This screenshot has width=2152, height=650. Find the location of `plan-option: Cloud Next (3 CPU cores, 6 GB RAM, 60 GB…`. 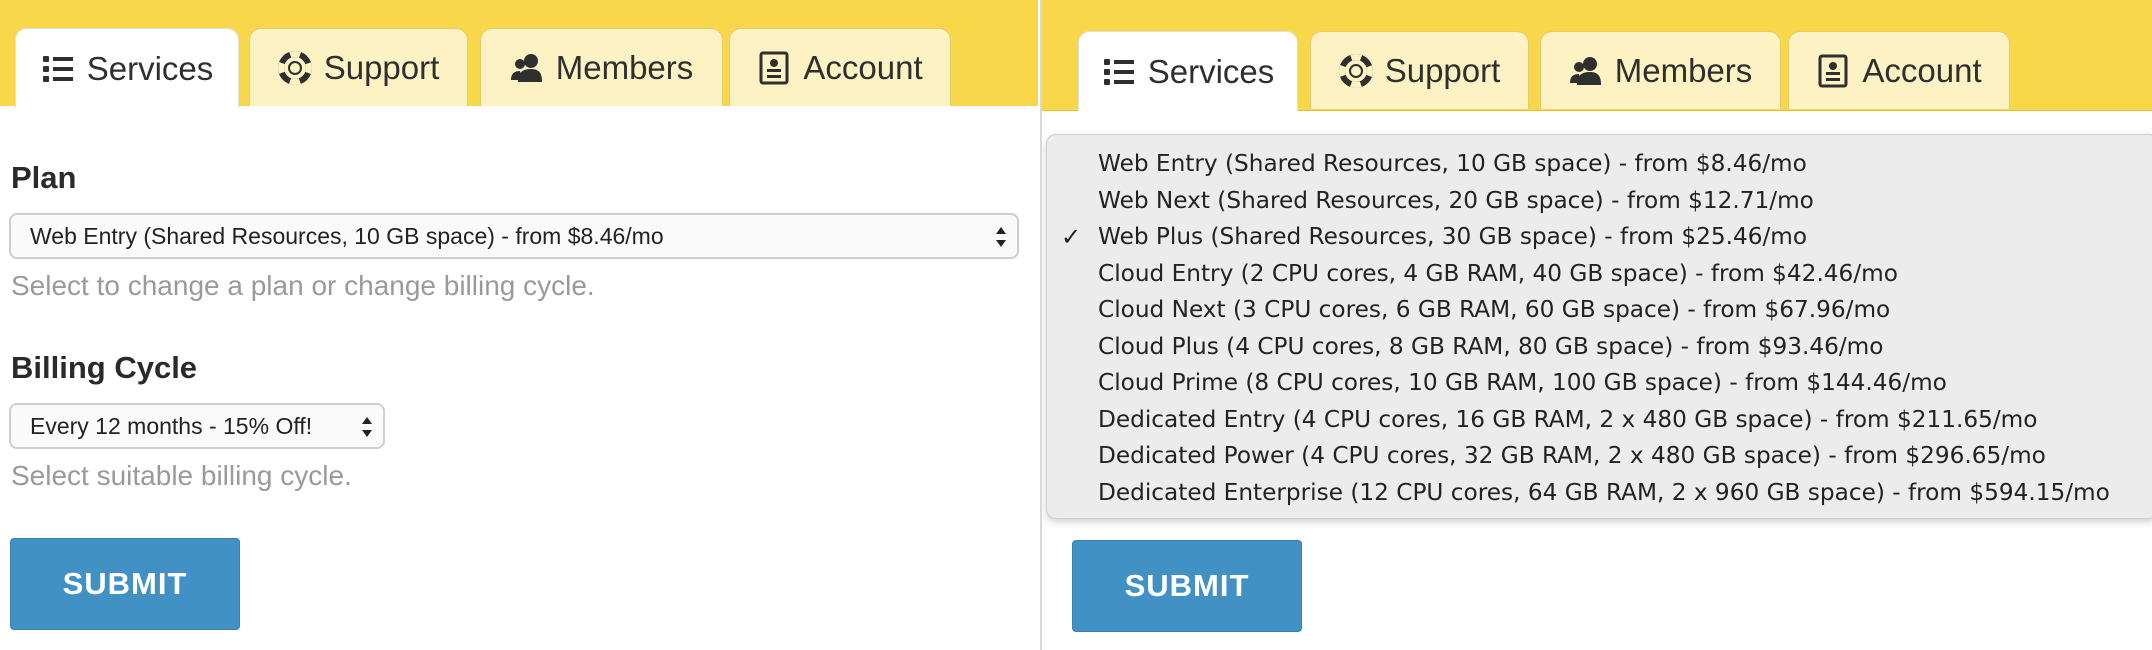

plan-option: Cloud Next (3 CPU cores, 6 GB RAM, 60 GB… is located at coordinates (1599, 310).